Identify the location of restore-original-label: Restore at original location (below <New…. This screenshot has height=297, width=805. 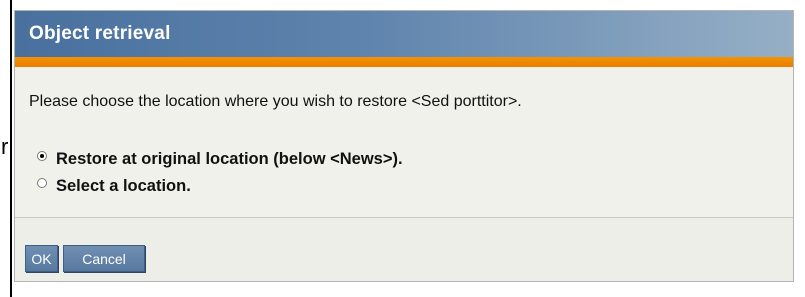
(229, 159).